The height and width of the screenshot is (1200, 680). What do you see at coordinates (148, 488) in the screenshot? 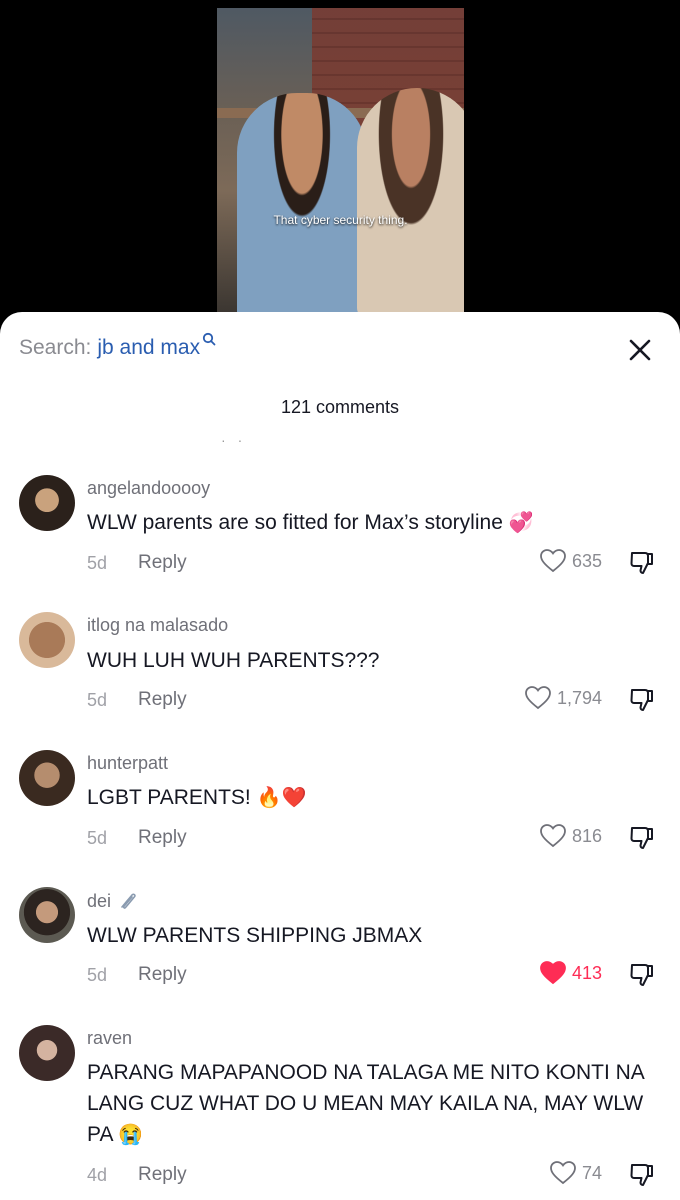
I see `comment-username: angelandooooy` at bounding box center [148, 488].